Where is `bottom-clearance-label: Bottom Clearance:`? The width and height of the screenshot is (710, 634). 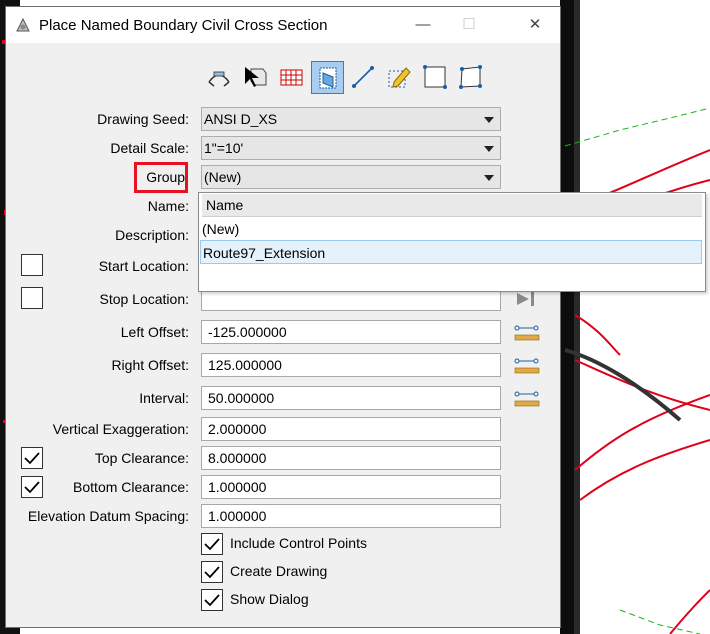
bottom-clearance-label: Bottom Clearance: is located at coordinates (131, 487).